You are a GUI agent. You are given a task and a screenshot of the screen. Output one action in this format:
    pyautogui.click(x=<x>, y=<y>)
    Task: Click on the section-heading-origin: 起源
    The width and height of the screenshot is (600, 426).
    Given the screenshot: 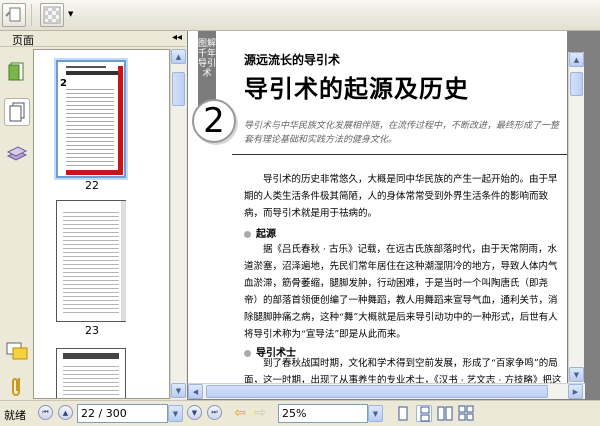 What is the action you would take?
    pyautogui.click(x=260, y=232)
    